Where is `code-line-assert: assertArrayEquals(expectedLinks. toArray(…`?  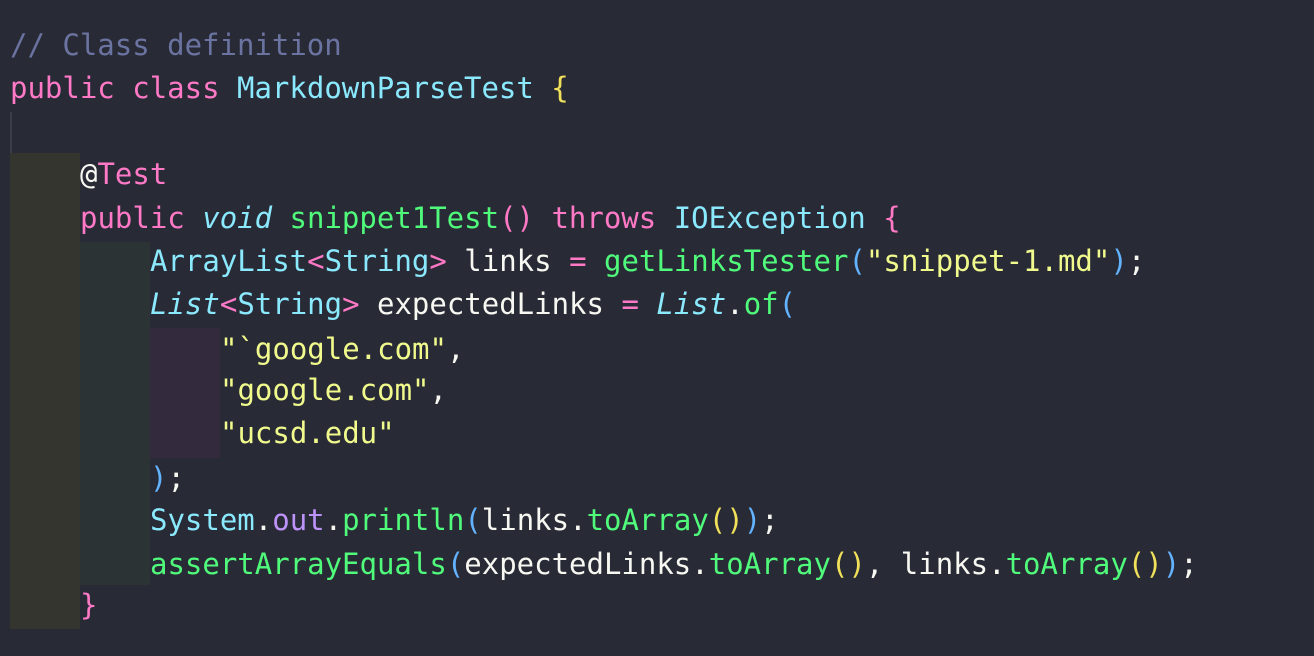 code-line-assert: assertArrayEquals(expectedLinks. toArray(… is located at coordinates (674, 564).